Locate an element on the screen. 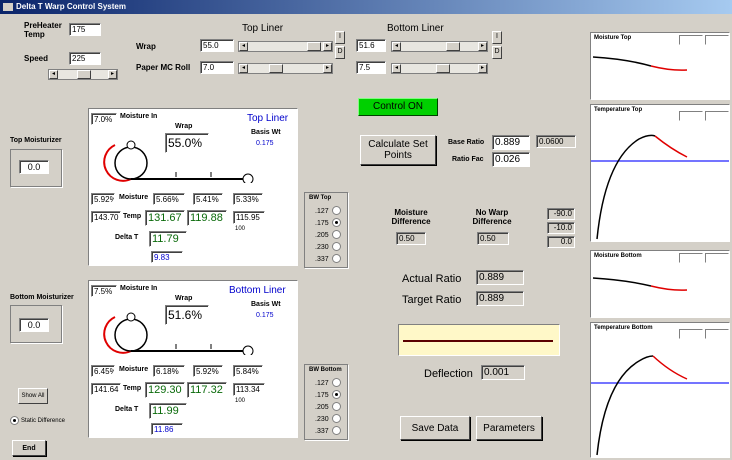 This screenshot has height=460, width=732. bw-top-option-label: .230 is located at coordinates (322, 247).